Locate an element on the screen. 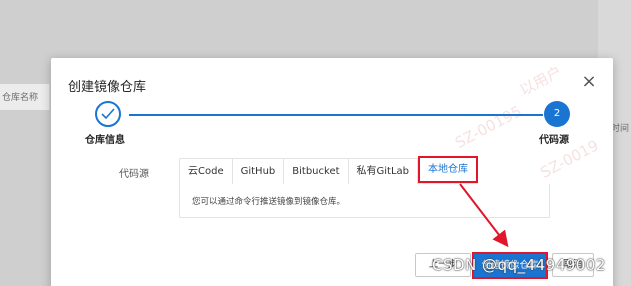 Image resolution: width=631 pixels, height=286 pixels. tab-yuncode: 云Code is located at coordinates (206, 171).